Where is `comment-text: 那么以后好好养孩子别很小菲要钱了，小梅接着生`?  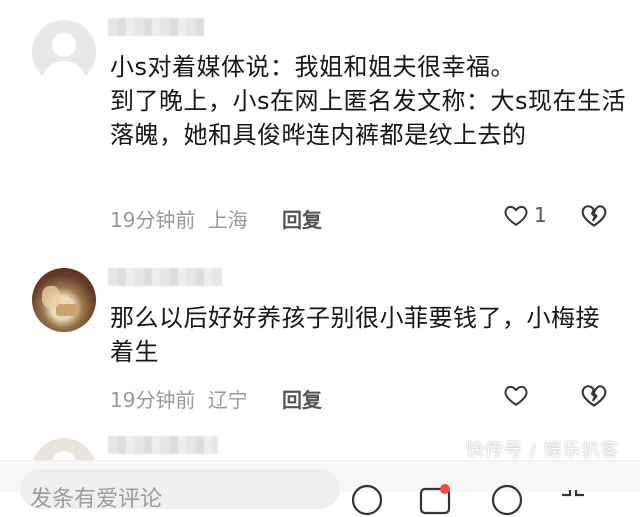
comment-text: 那么以后好好养孩子别很小菲要钱了，小梅接着生 is located at coordinates (355, 335).